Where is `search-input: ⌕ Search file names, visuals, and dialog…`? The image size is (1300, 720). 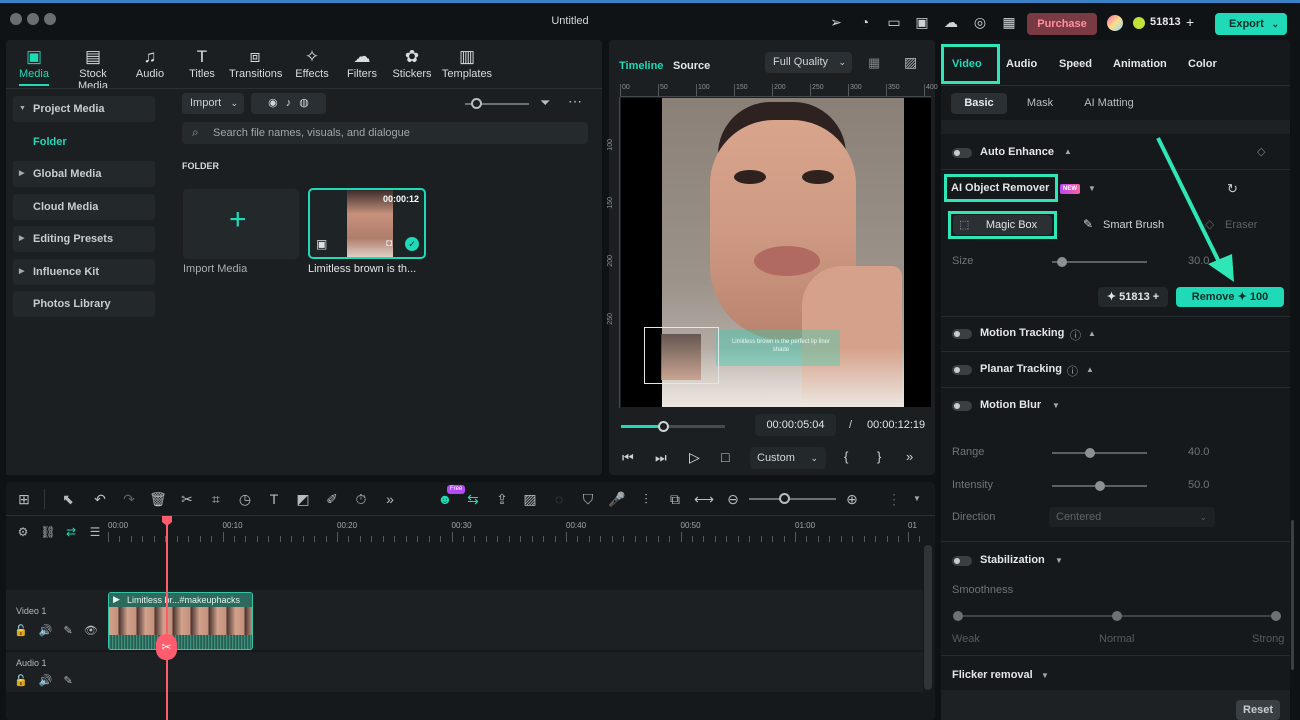
search-input: ⌕ Search file names, visuals, and dialog… is located at coordinates (385, 133).